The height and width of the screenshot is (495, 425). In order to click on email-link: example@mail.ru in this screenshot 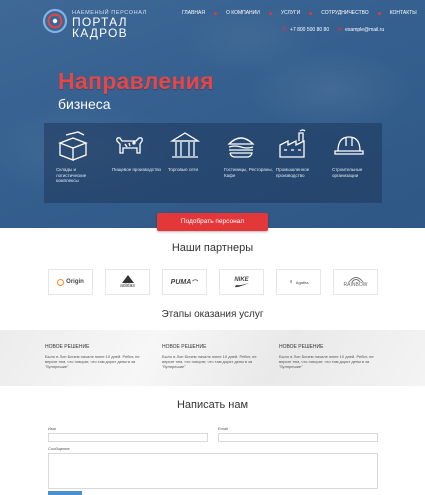, I will do `click(364, 30)`.